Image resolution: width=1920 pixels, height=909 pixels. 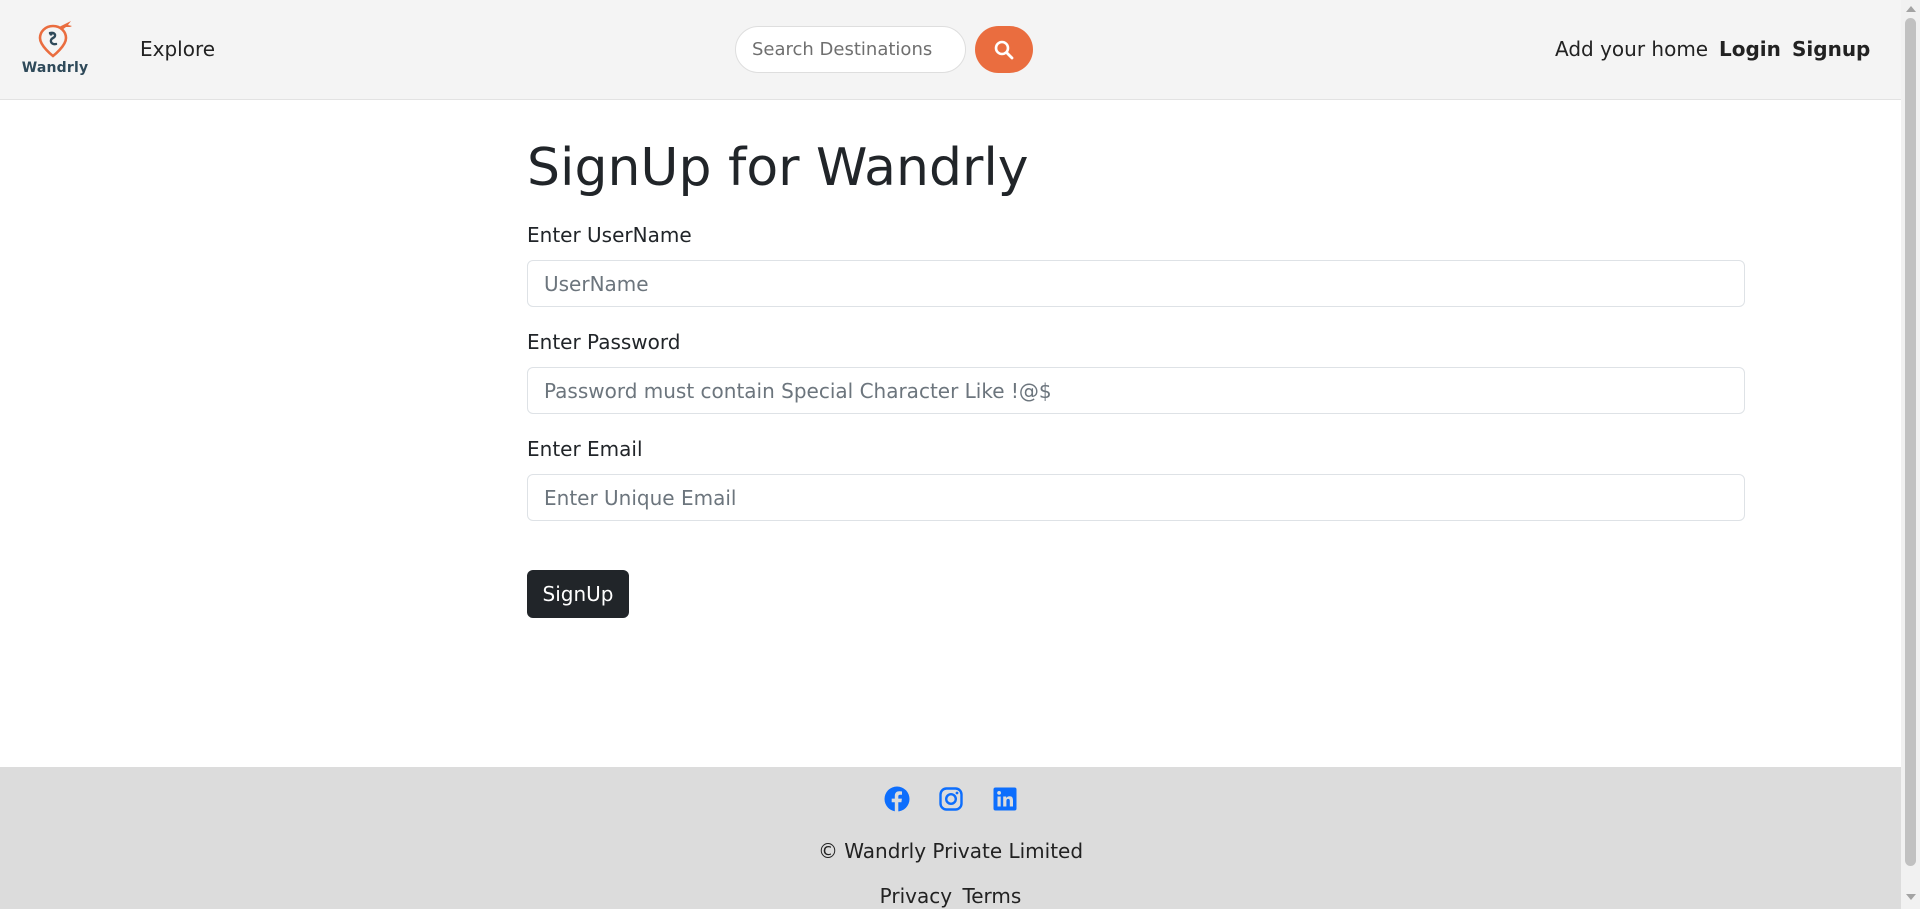 What do you see at coordinates (1004, 798) in the screenshot?
I see `linkedin-icon` at bounding box center [1004, 798].